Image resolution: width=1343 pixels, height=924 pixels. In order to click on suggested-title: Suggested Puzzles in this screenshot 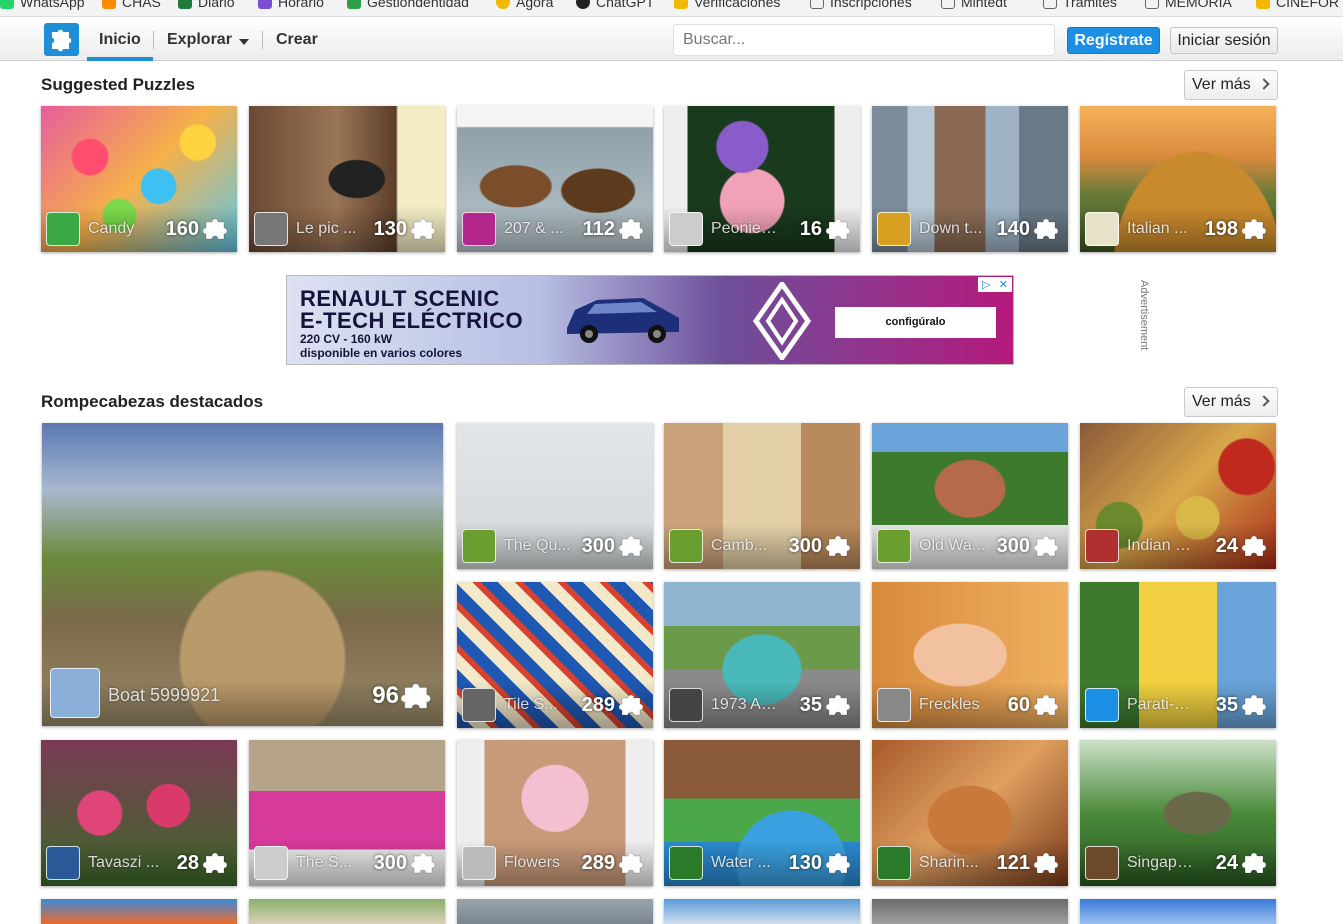, I will do `click(118, 84)`.